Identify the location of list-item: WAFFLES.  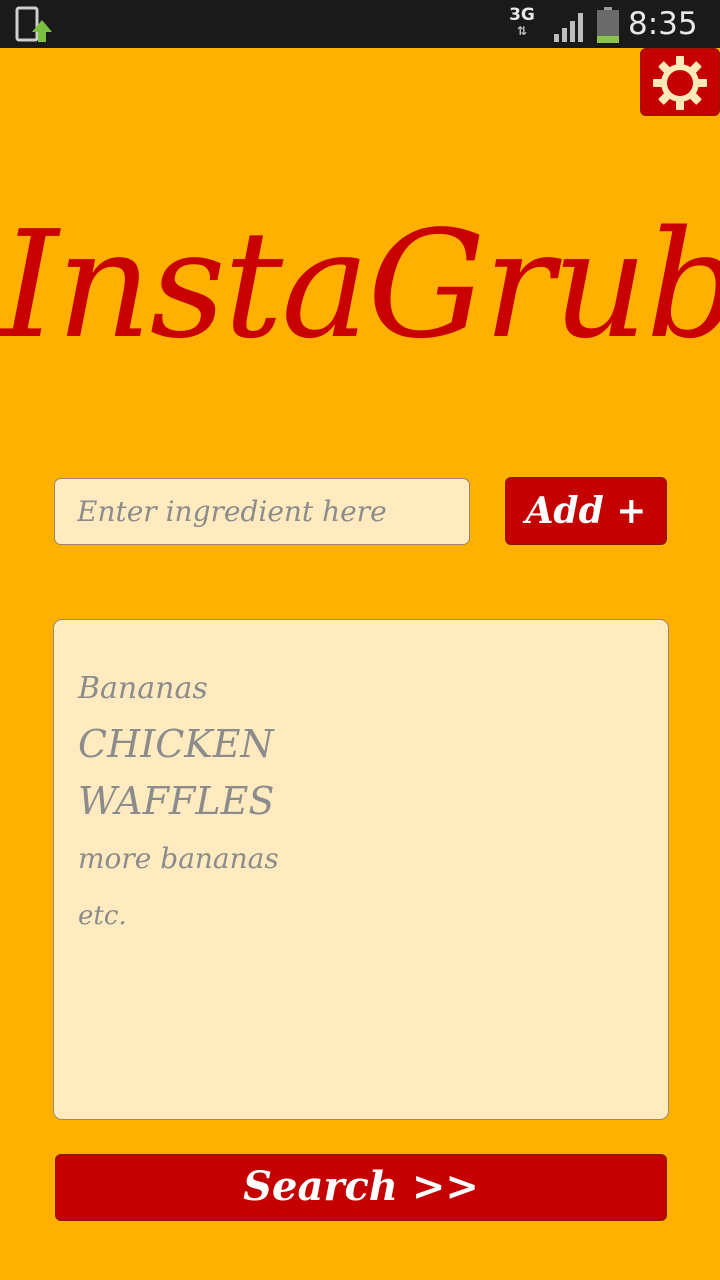
(176, 801).